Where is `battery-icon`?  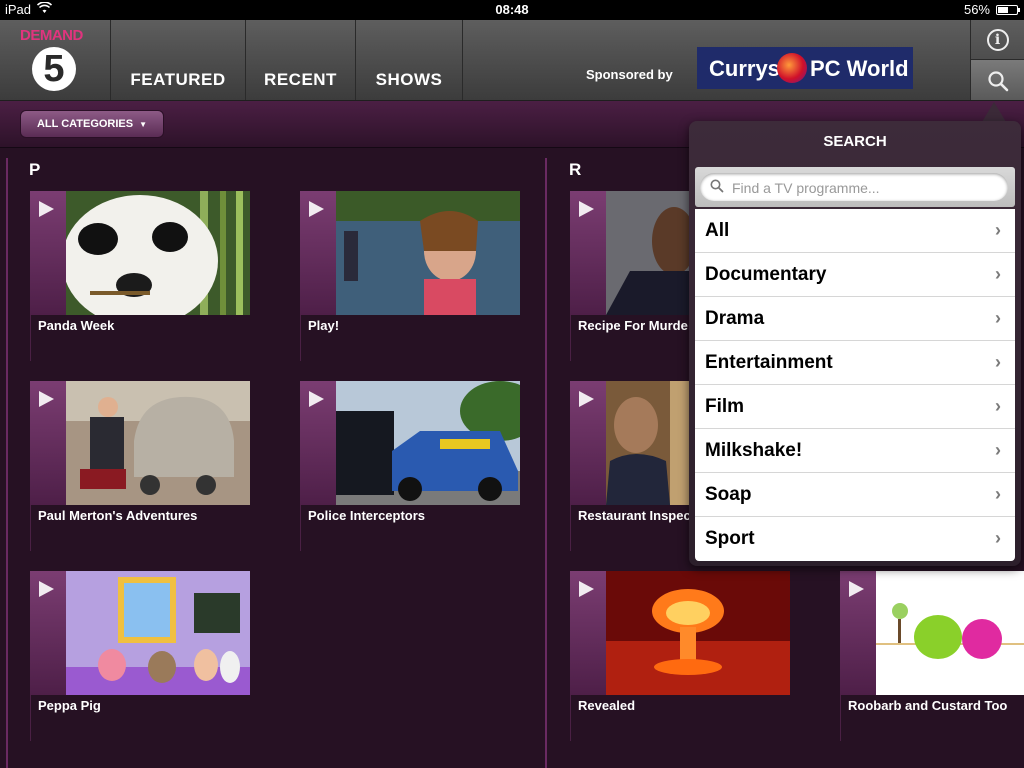 battery-icon is located at coordinates (1008, 10).